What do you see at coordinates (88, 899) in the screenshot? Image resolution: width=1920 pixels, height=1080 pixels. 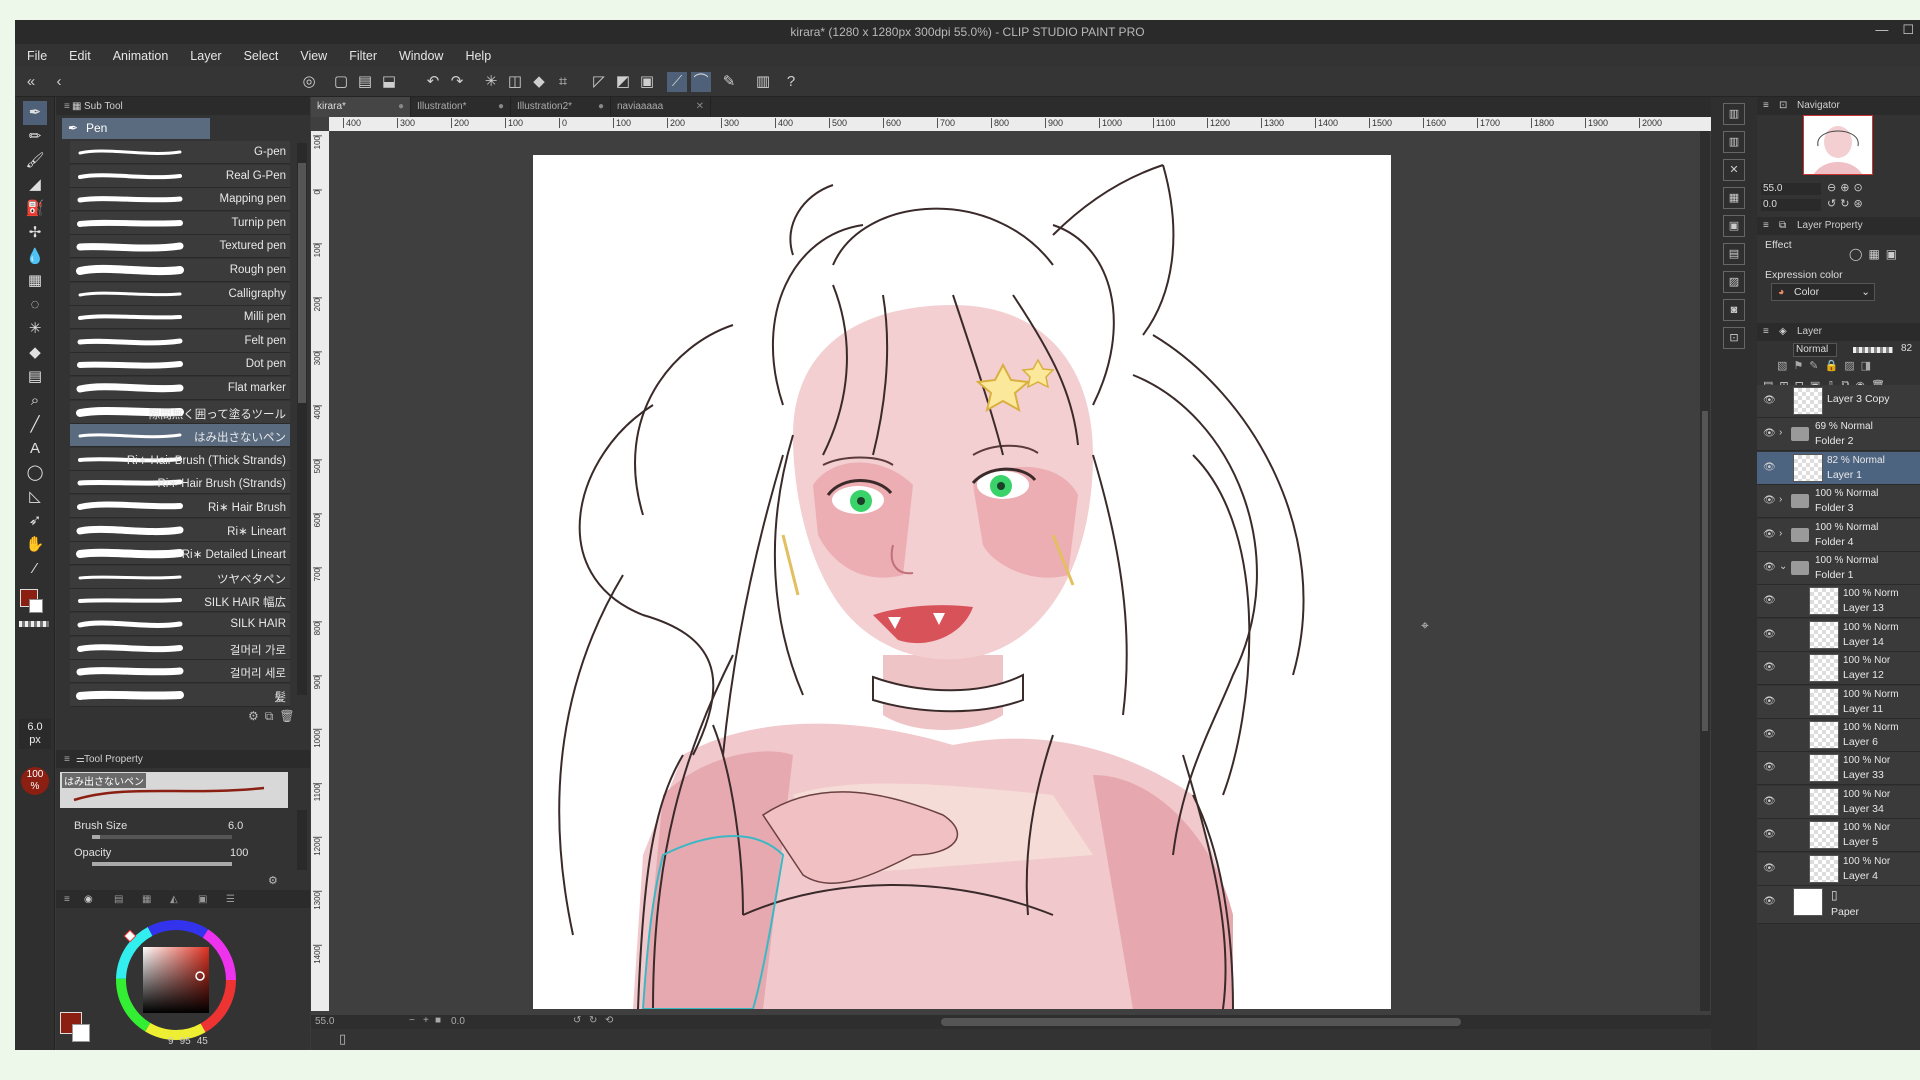 I see `color-wheel-tab-icon: ◉` at bounding box center [88, 899].